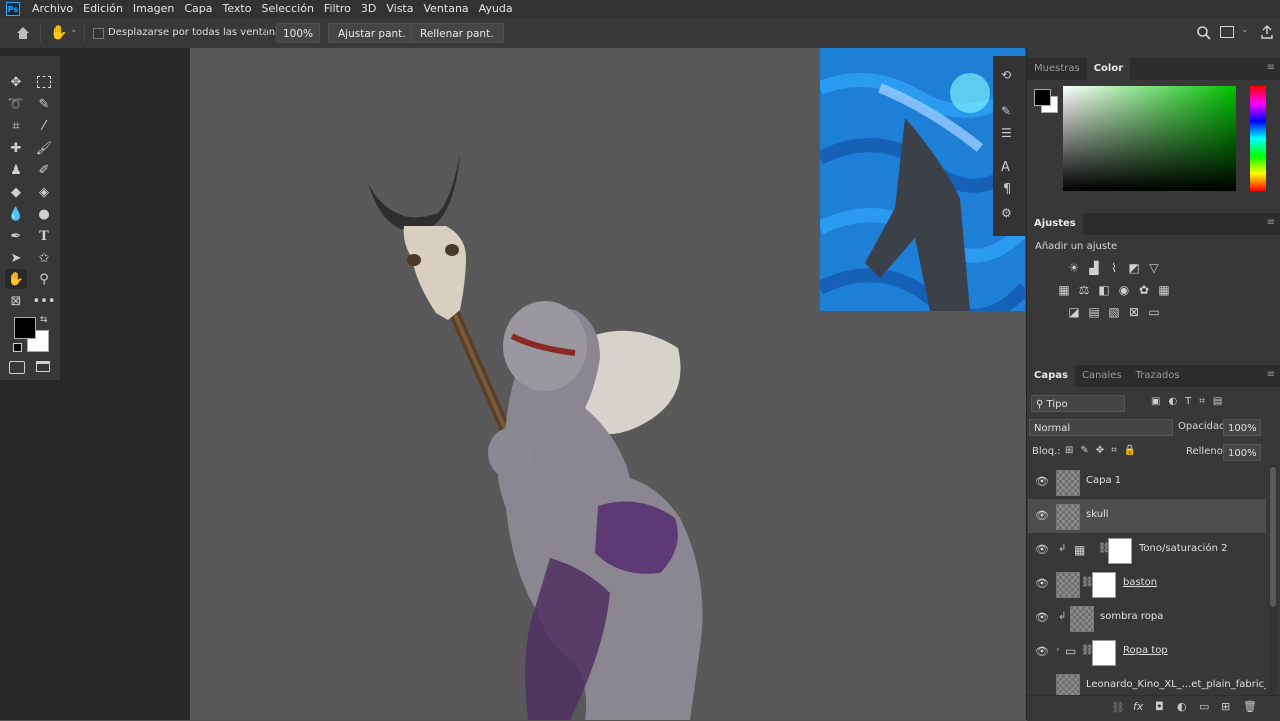 The image size is (1280, 721). What do you see at coordinates (1055, 224) in the screenshot?
I see `tab-ajustes: Ajustes` at bounding box center [1055, 224].